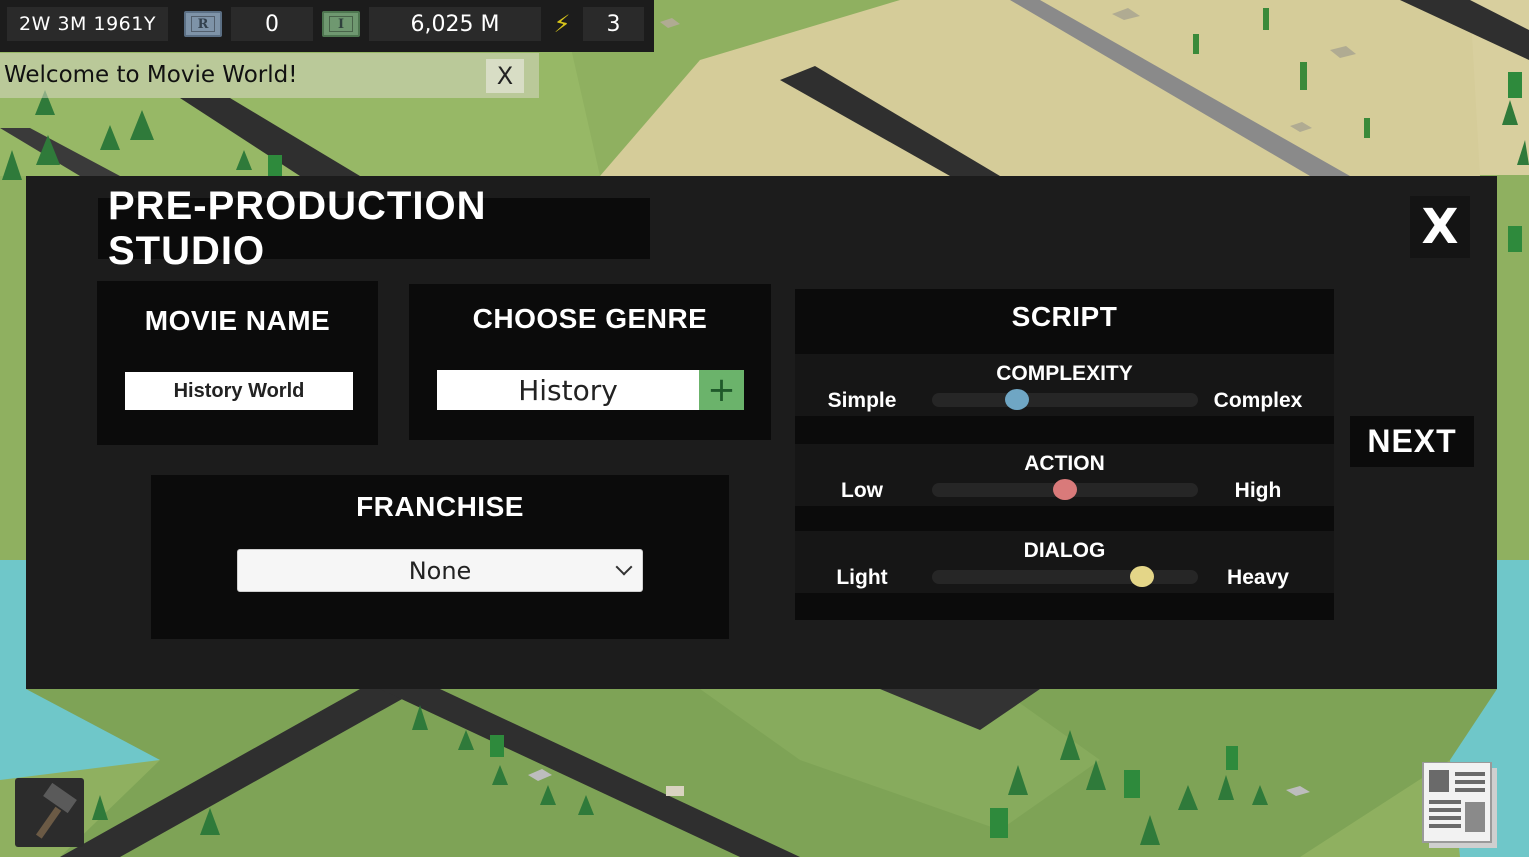 The width and height of the screenshot is (1529, 857). Describe the element at coordinates (721, 390) in the screenshot. I see `add-genre-button: +` at that location.